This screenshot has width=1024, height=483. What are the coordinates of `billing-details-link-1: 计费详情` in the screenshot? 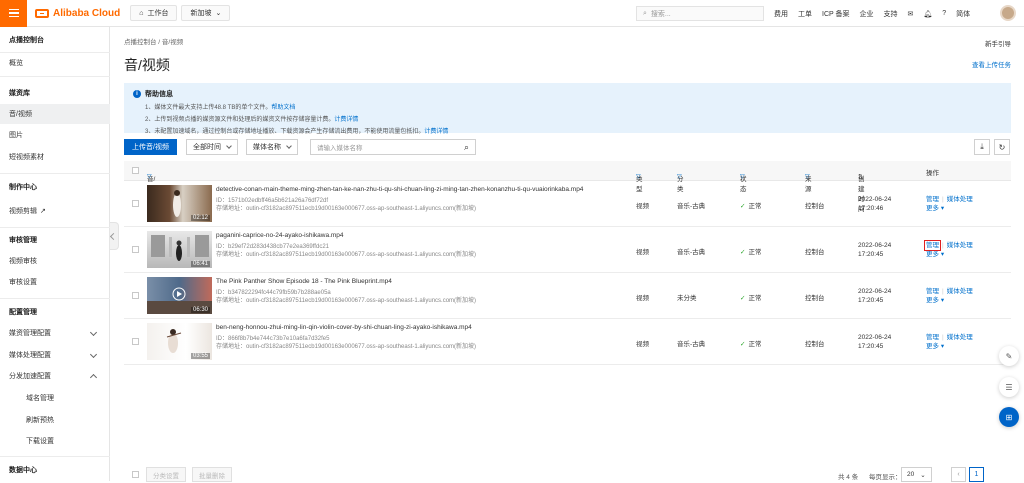 It's located at (346, 120).